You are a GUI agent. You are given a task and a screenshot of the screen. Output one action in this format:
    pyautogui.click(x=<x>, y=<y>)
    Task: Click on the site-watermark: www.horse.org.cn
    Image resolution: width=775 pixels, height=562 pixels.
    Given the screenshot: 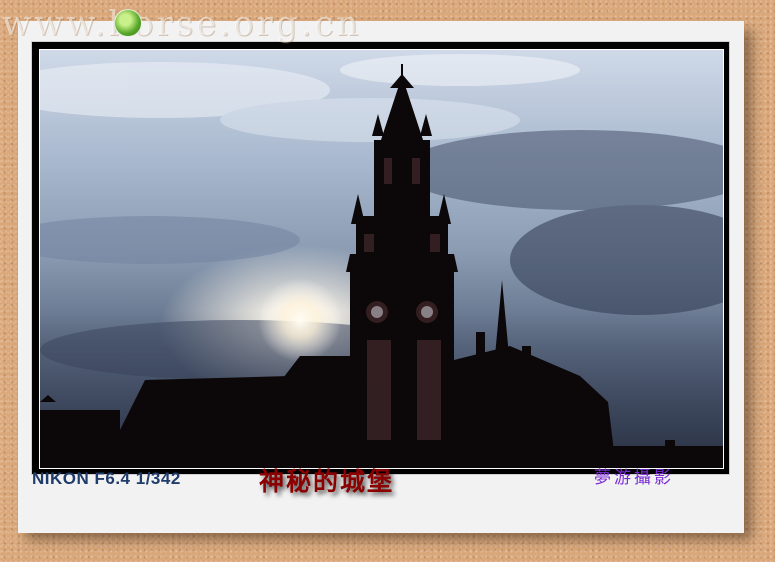 What is the action you would take?
    pyautogui.click(x=182, y=24)
    